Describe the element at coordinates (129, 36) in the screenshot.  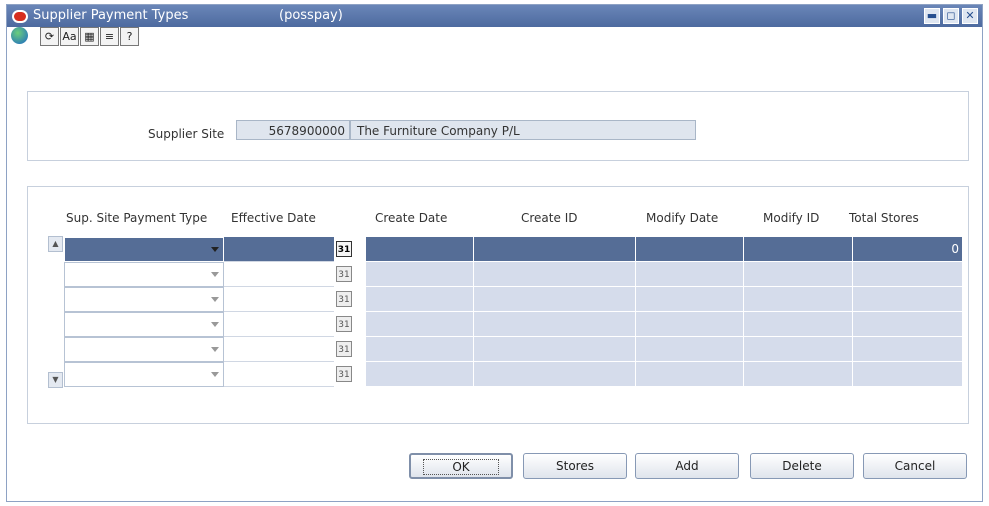
I see `help-icon: ?` at that location.